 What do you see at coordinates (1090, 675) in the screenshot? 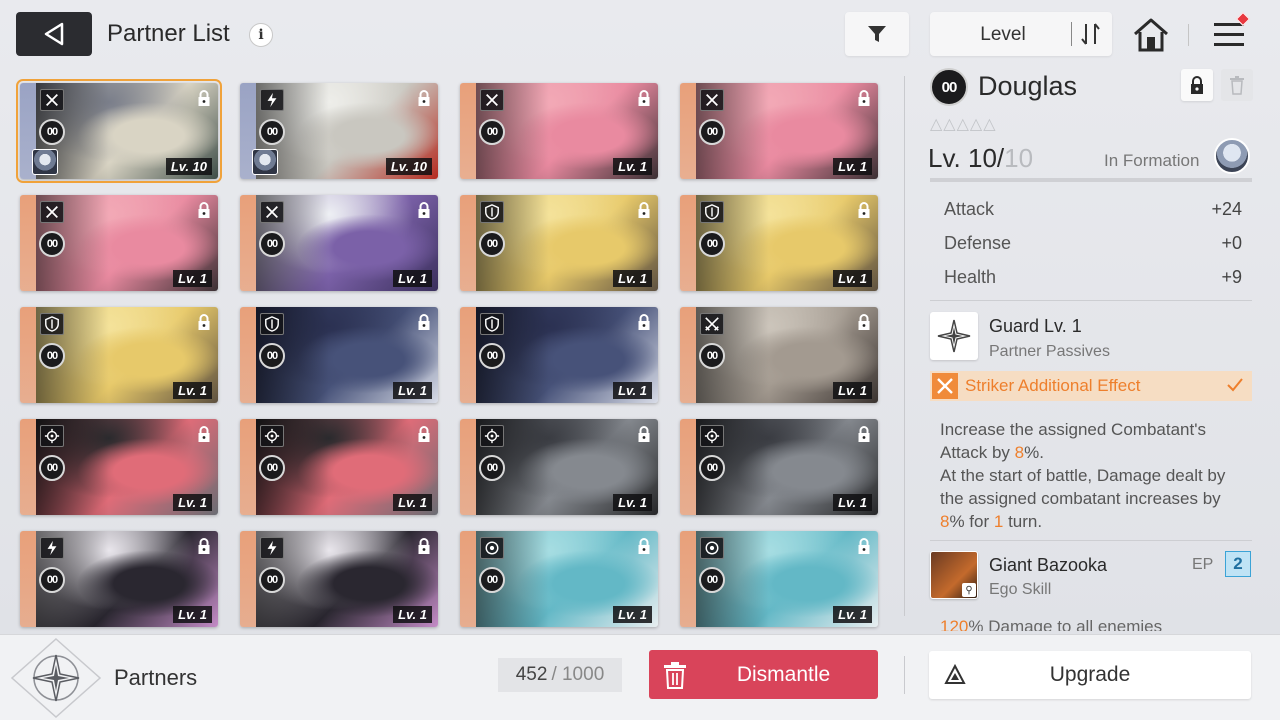
I see `upgrade-button: Upgrade` at bounding box center [1090, 675].